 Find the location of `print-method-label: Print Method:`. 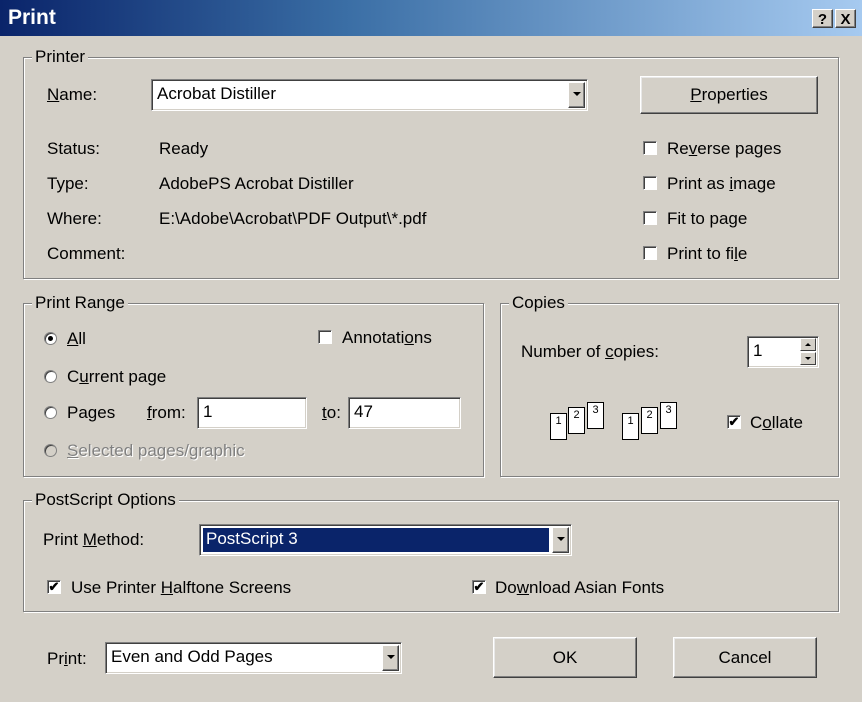

print-method-label: Print Method: is located at coordinates (94, 539).